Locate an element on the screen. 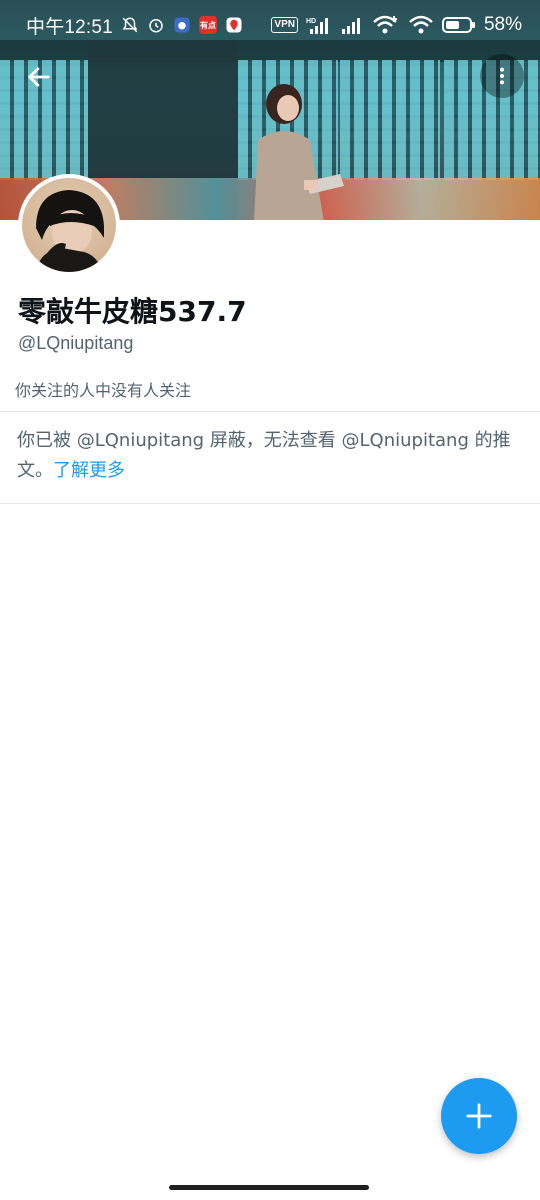  home-indicator is located at coordinates (269, 1187).